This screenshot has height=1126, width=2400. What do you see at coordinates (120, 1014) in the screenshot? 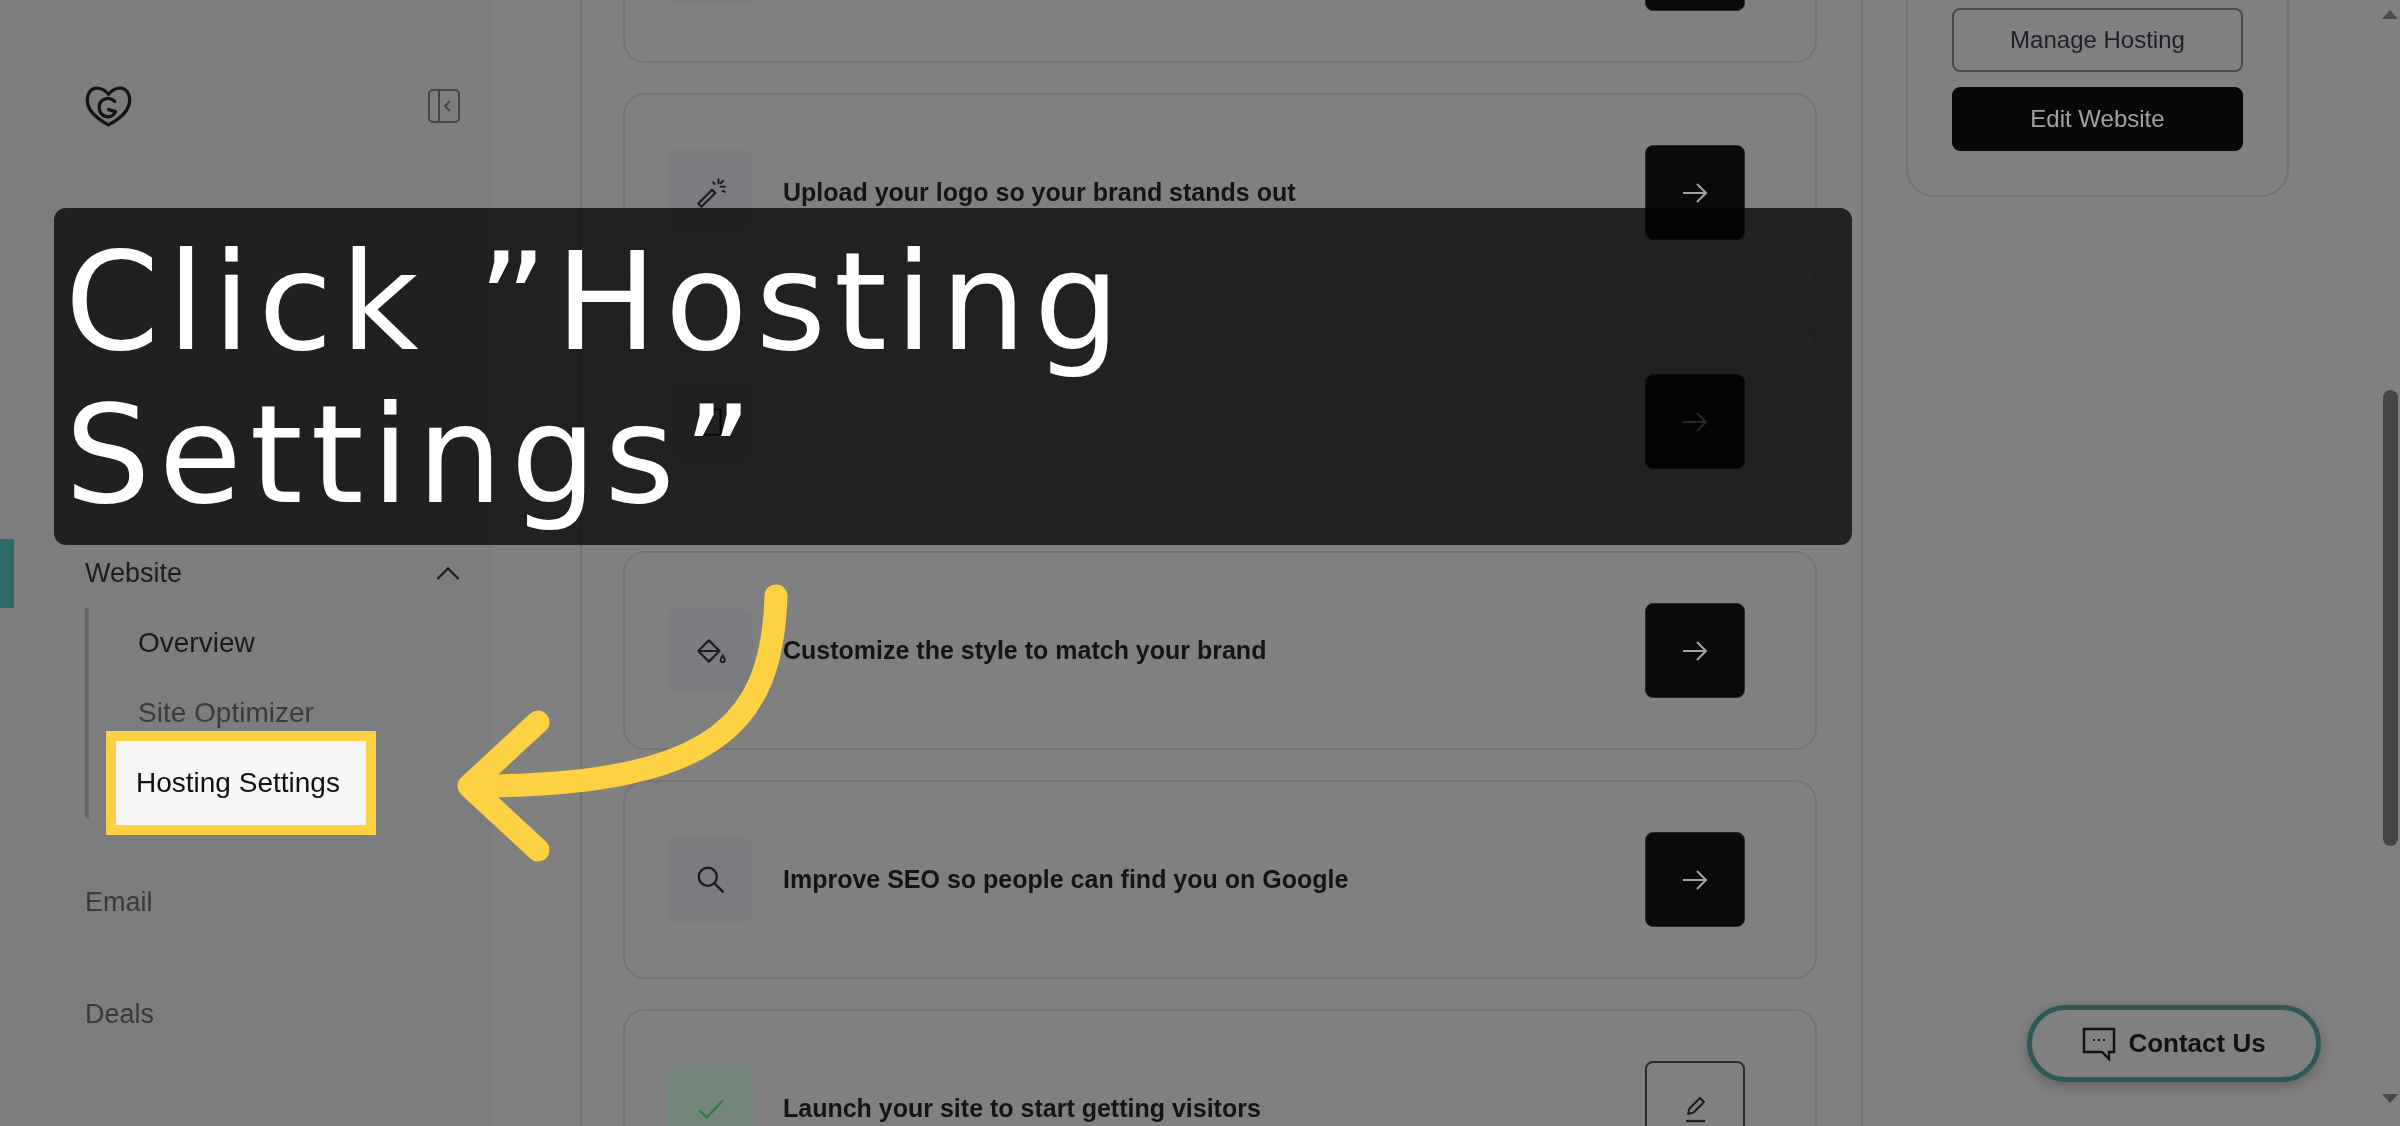
I see `nav-item: Deals` at bounding box center [120, 1014].